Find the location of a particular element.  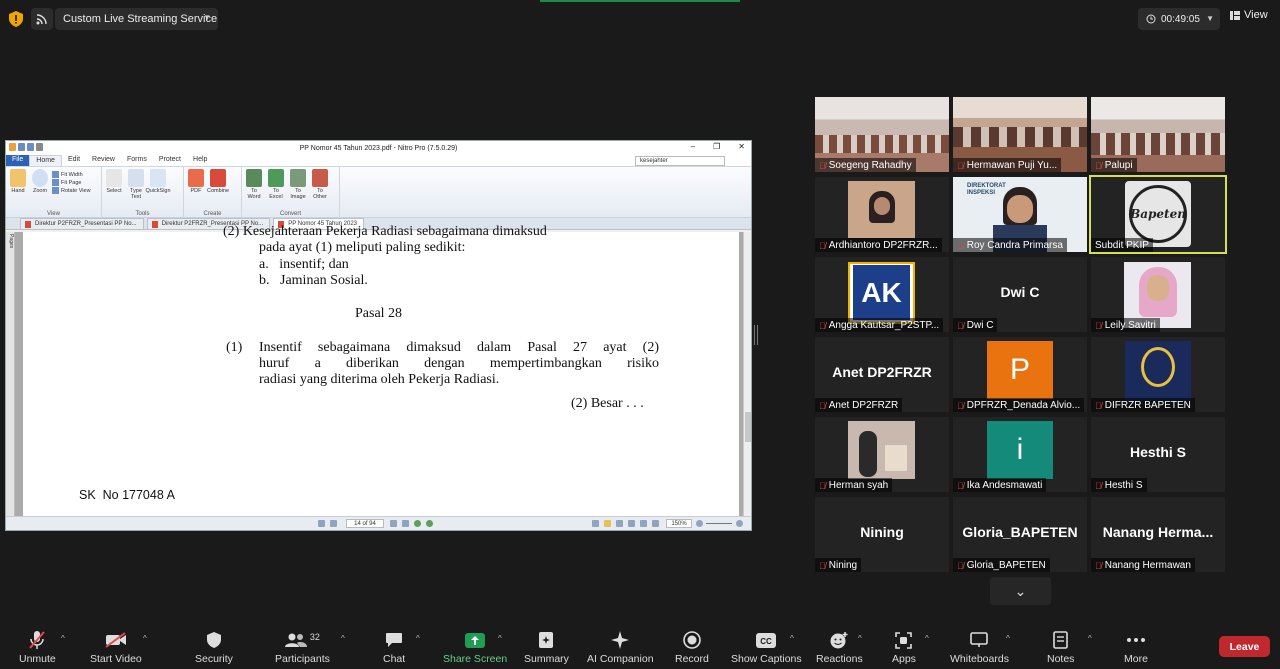

gallery-next-page-button: ⌄ is located at coordinates (1020, 591).